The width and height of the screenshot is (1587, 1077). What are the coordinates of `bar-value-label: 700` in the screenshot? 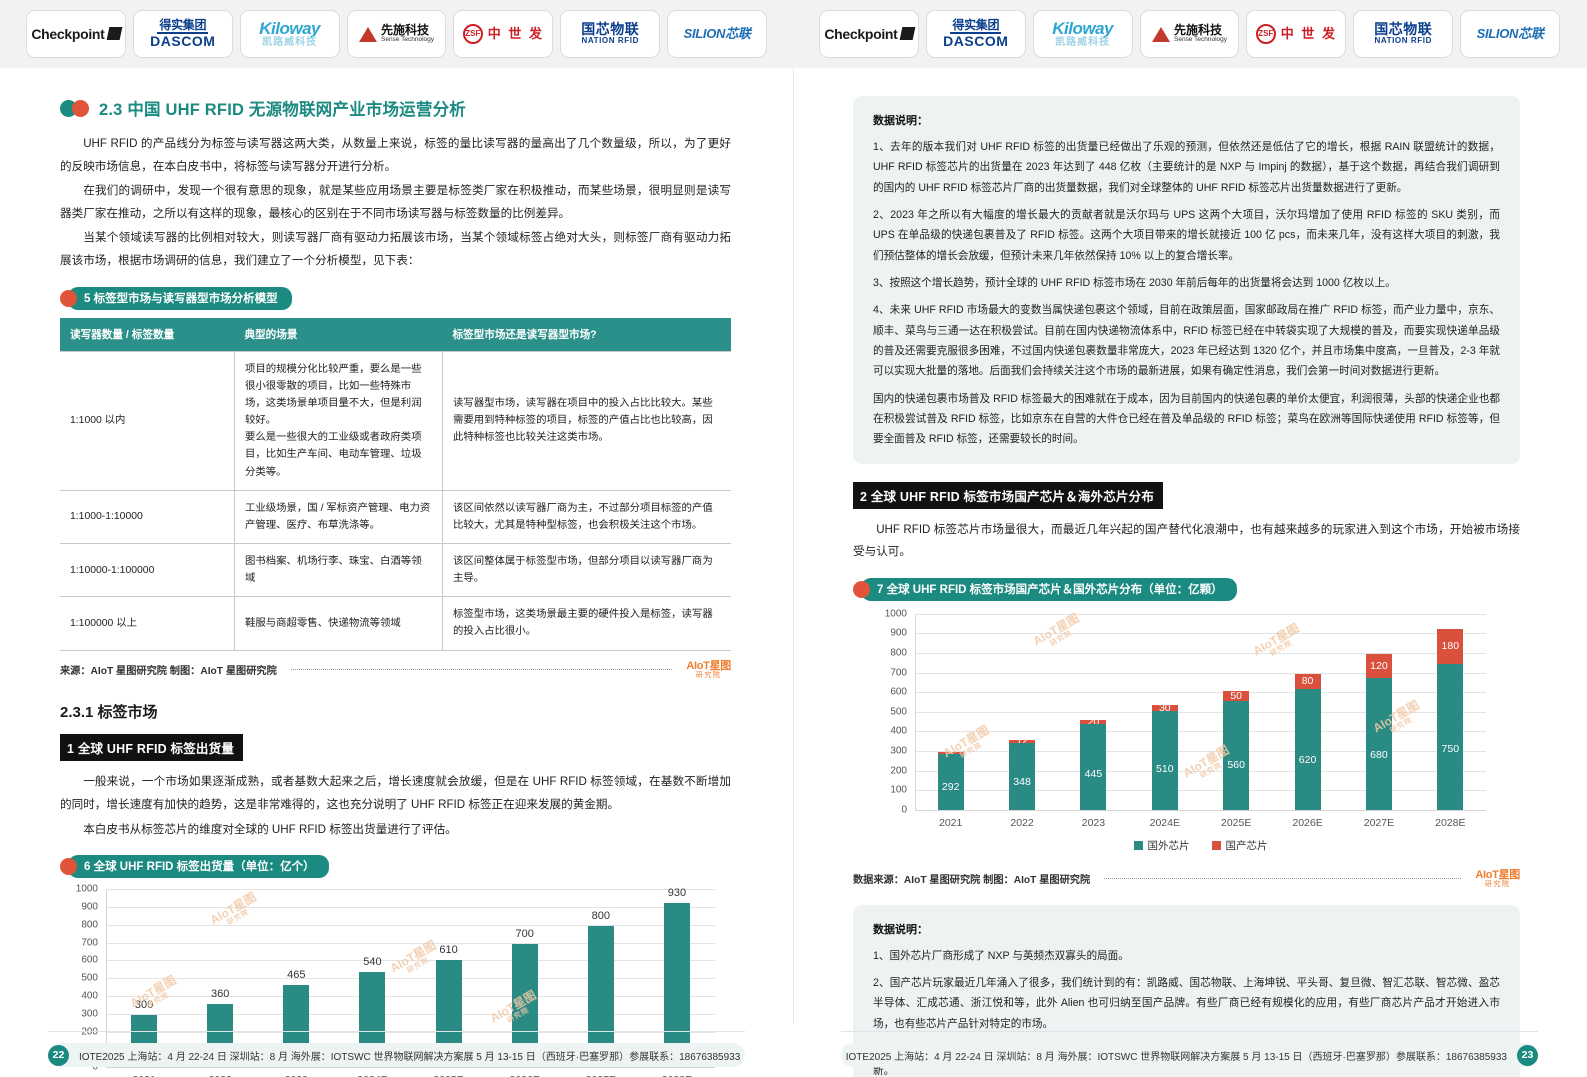 It's located at (524, 933).